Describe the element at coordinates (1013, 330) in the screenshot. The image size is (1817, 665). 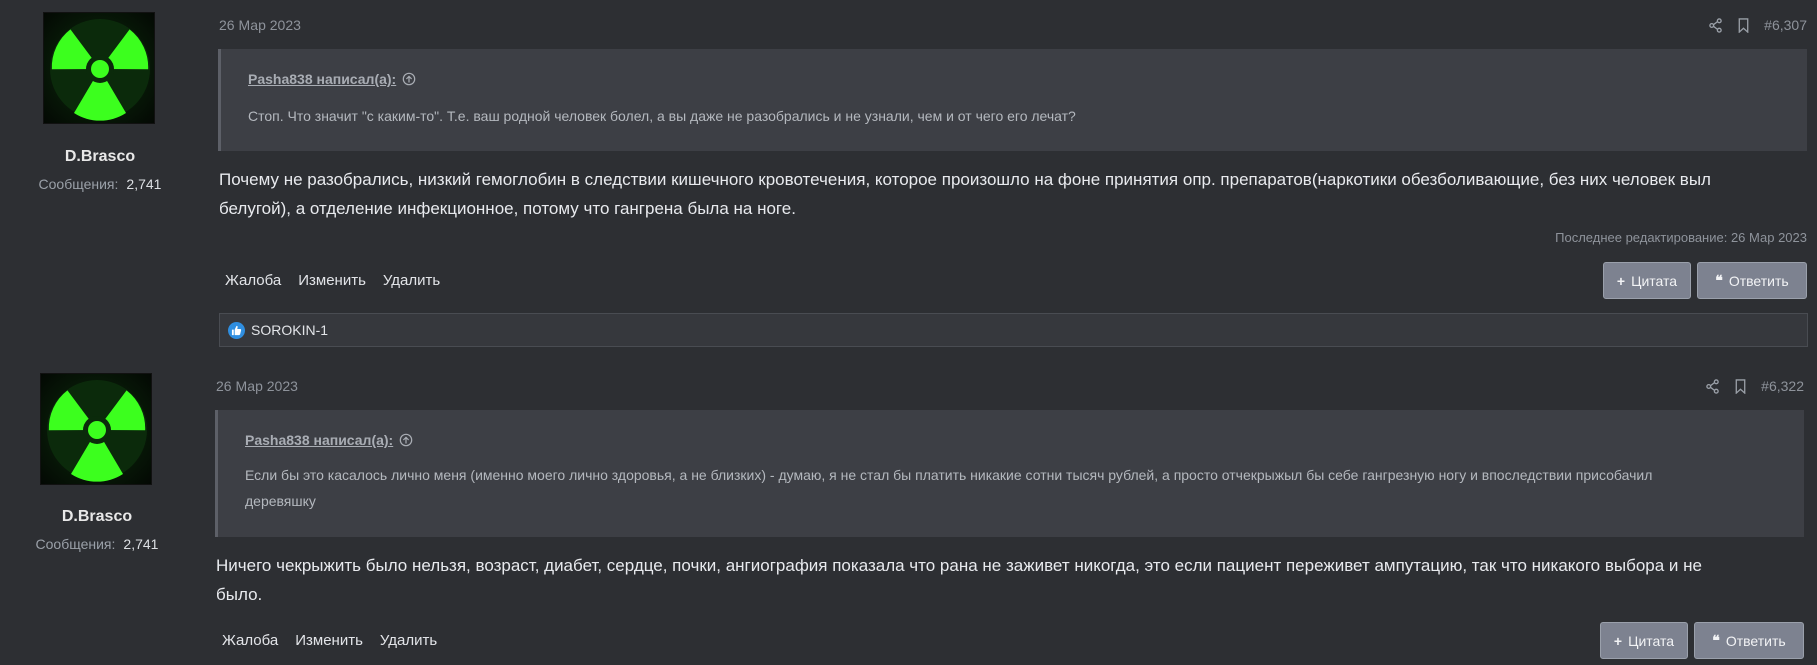
I see `reactions-bar: SOROKIN-1` at that location.